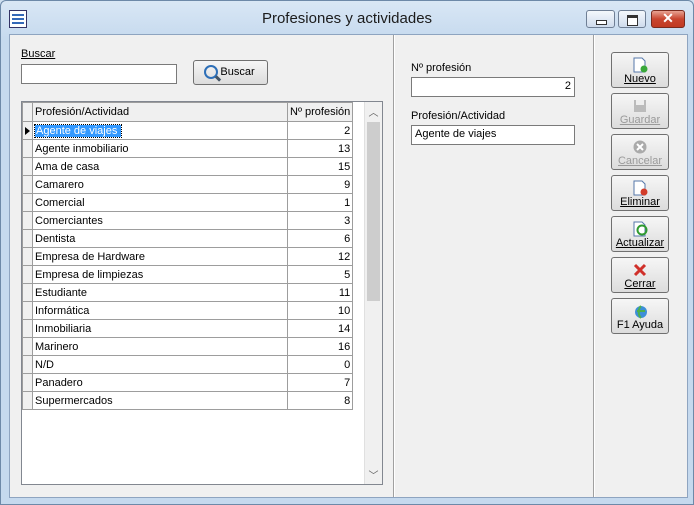 The image size is (694, 505). Describe the element at coordinates (320, 184) in the screenshot. I see `cell-number: 9` at that location.